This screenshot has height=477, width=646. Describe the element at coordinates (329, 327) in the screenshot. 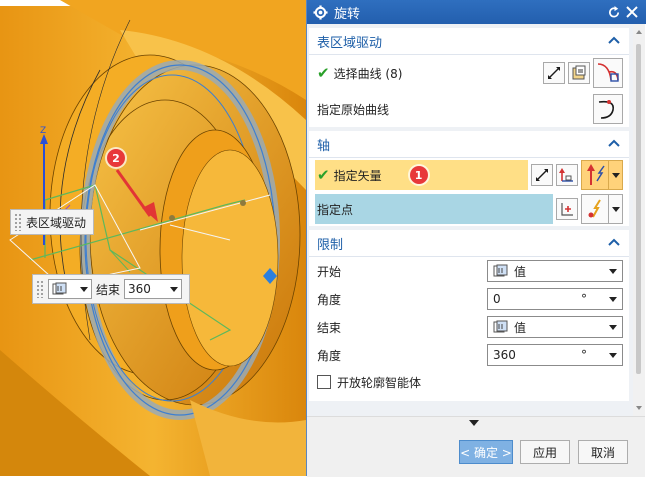

I see `end-label: 结束` at that location.